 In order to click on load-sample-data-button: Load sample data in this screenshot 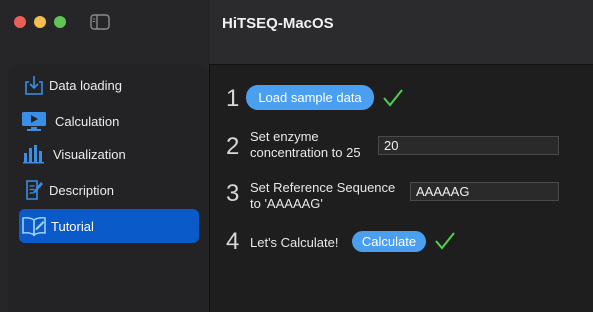, I will do `click(310, 97)`.